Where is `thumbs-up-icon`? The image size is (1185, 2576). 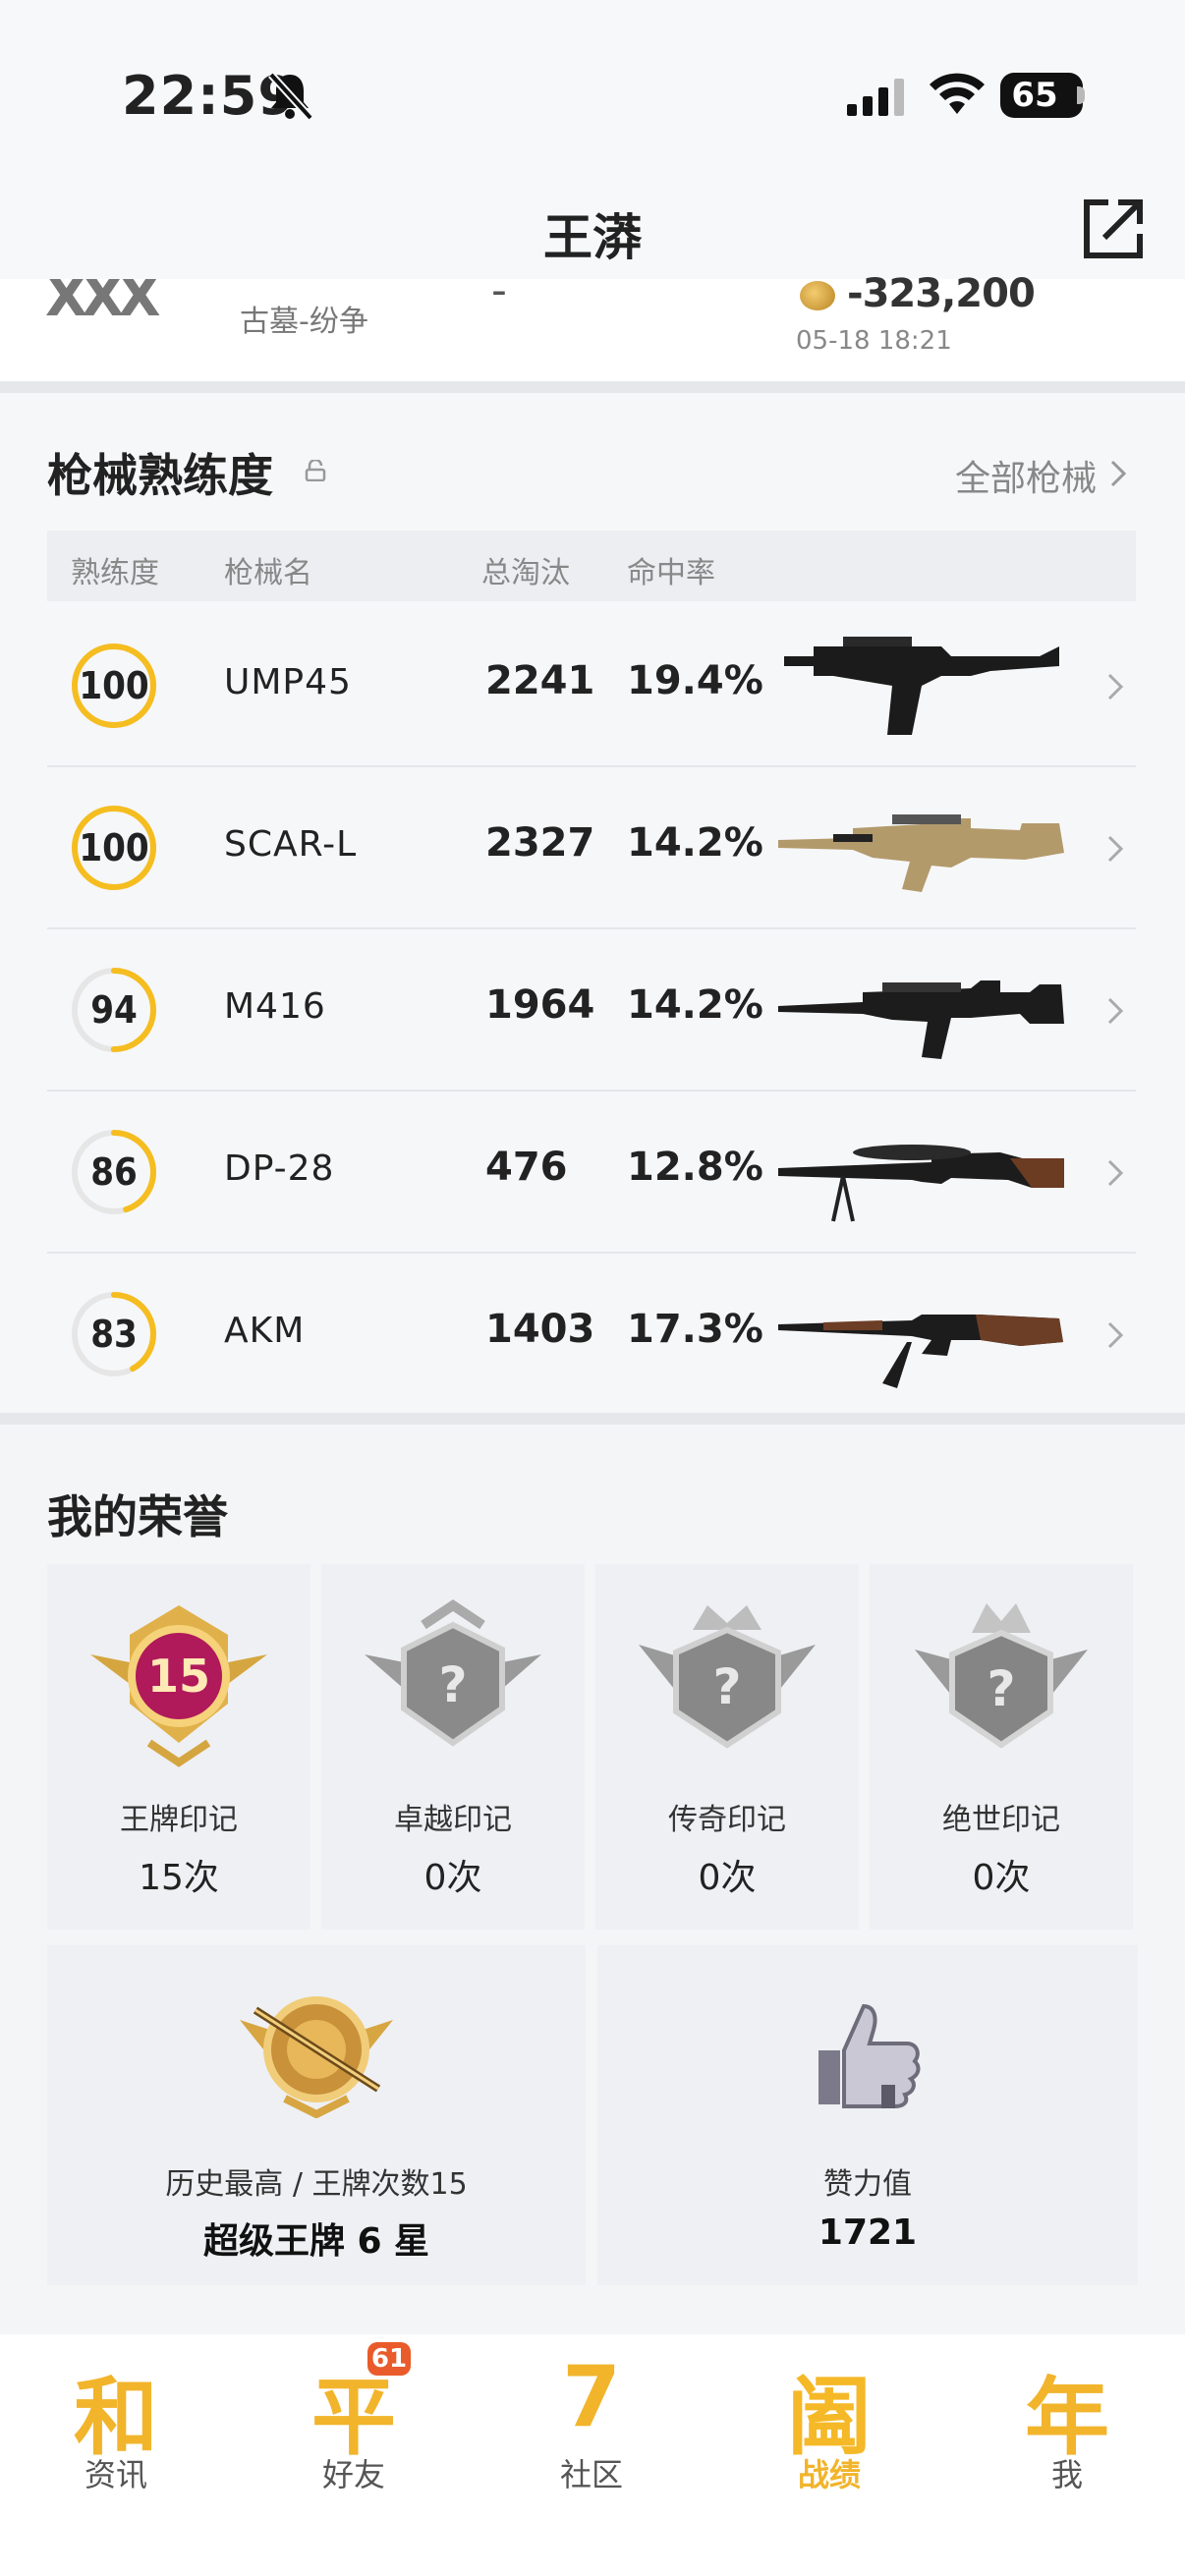
thumbs-up-icon is located at coordinates (870, 2055).